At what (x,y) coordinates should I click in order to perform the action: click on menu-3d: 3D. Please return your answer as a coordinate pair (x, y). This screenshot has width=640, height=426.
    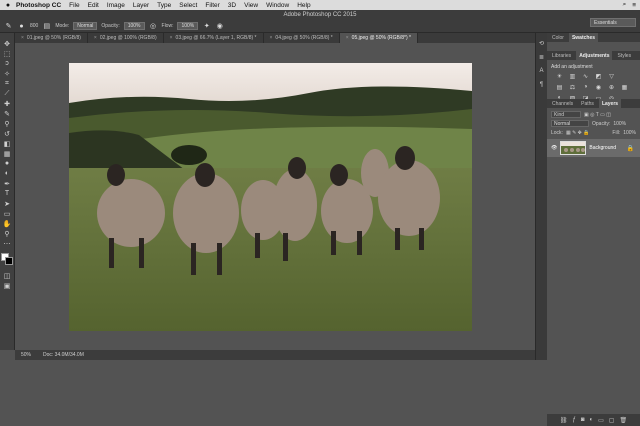
    Looking at the image, I should click on (232, 5).